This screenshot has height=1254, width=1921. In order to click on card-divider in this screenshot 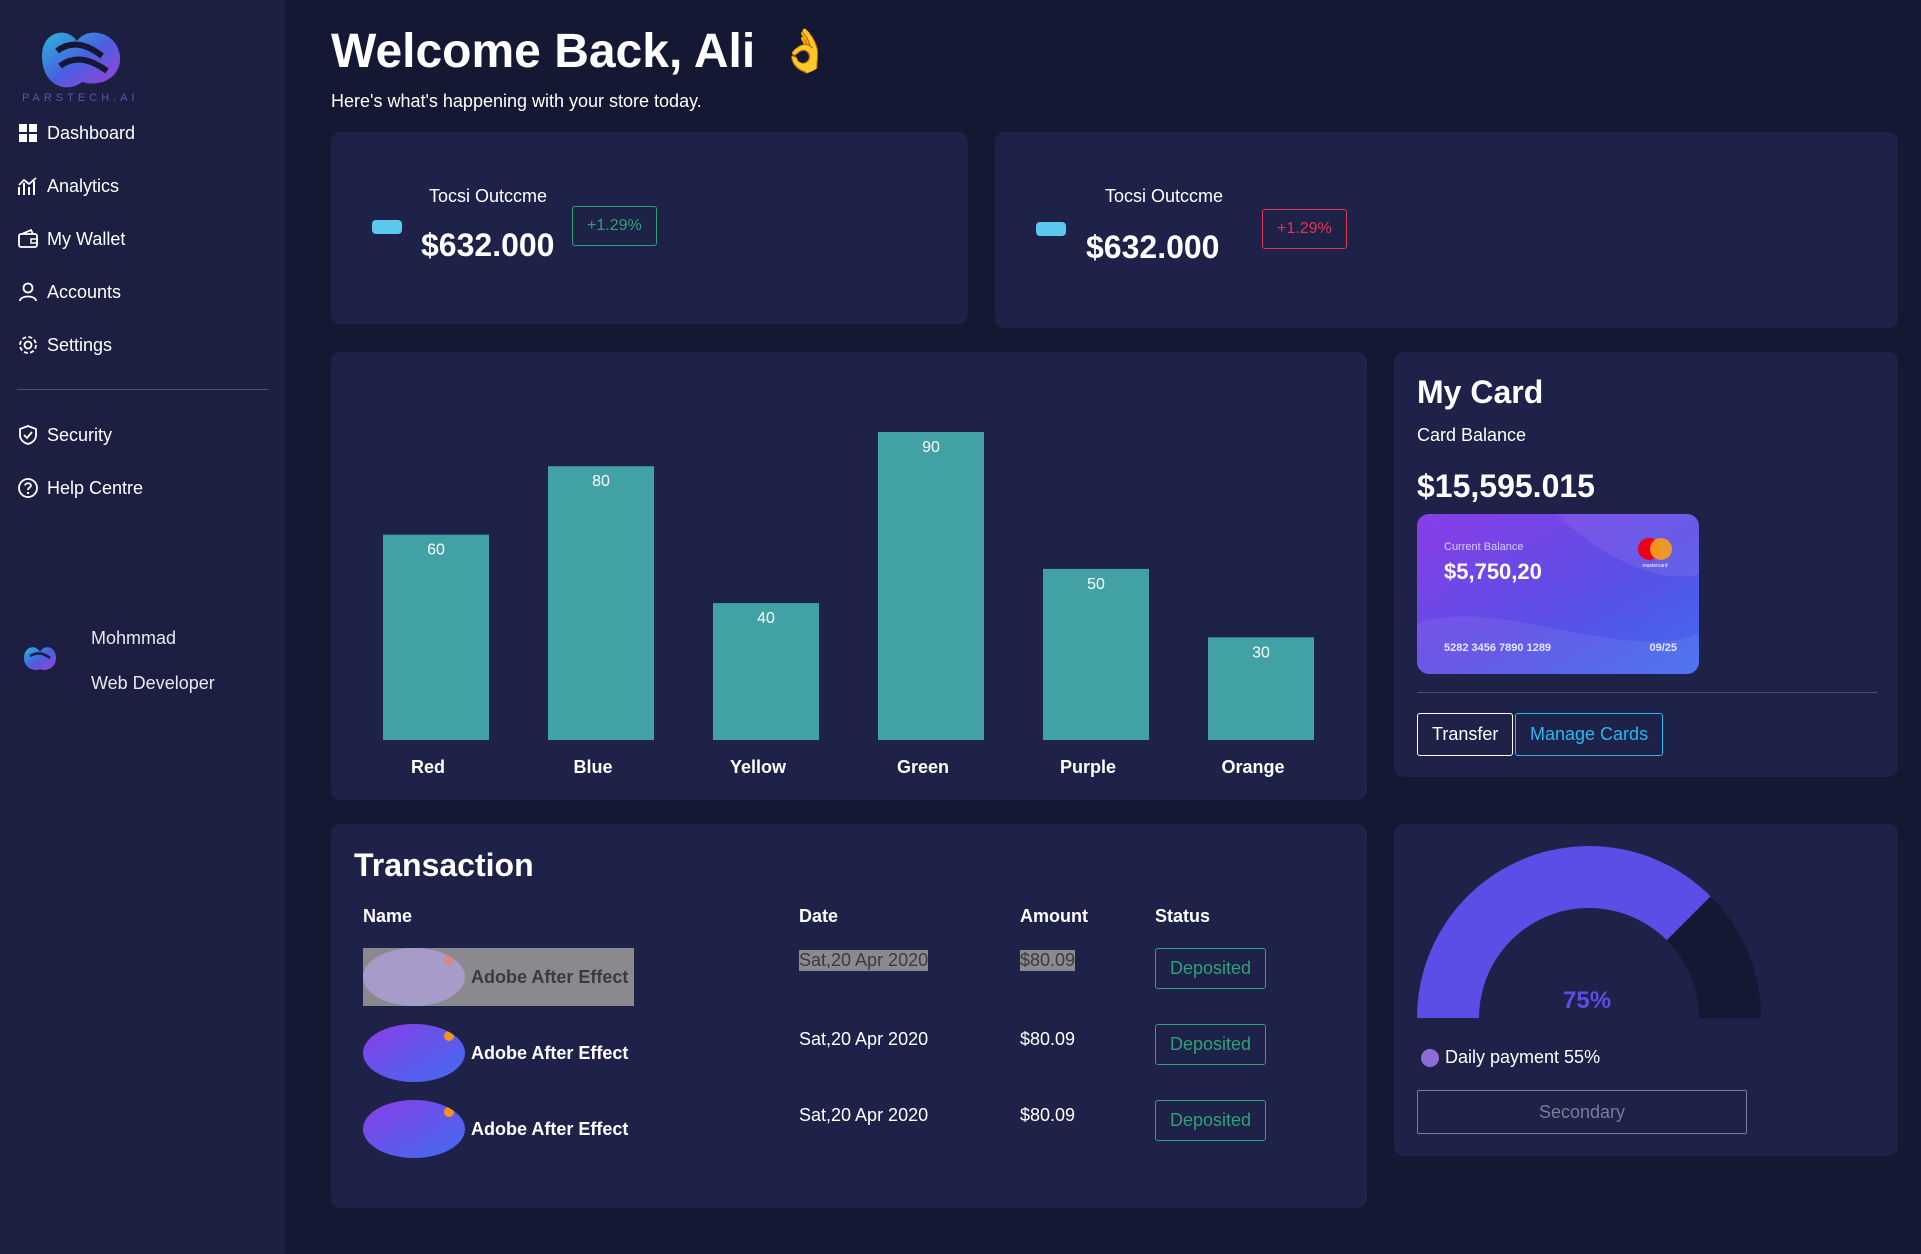, I will do `click(1647, 692)`.